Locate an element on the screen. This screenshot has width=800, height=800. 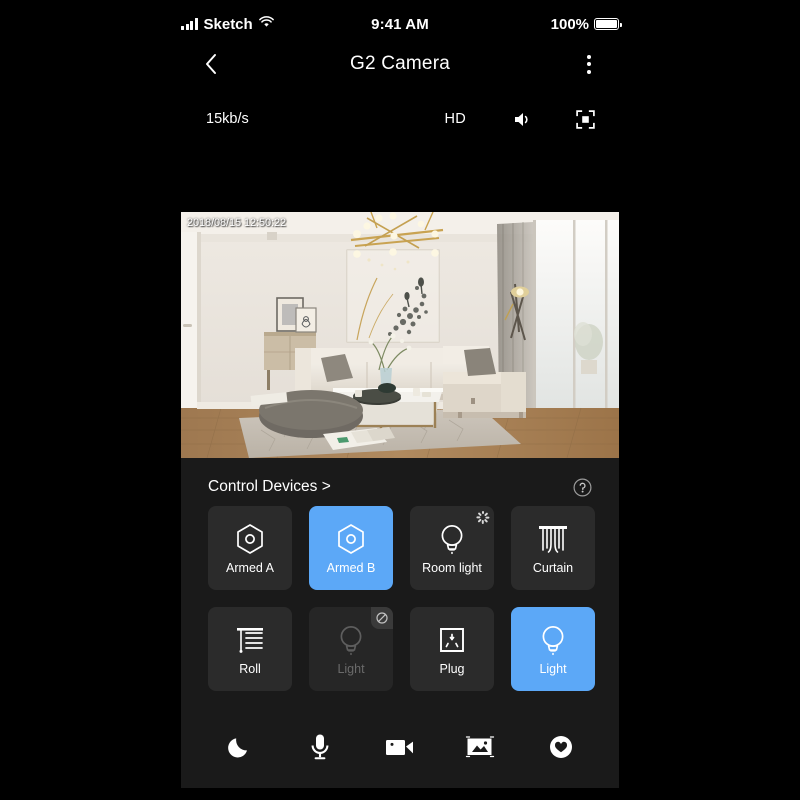
control-panel-header: Control Devices > is located at coordinates (400, 487).